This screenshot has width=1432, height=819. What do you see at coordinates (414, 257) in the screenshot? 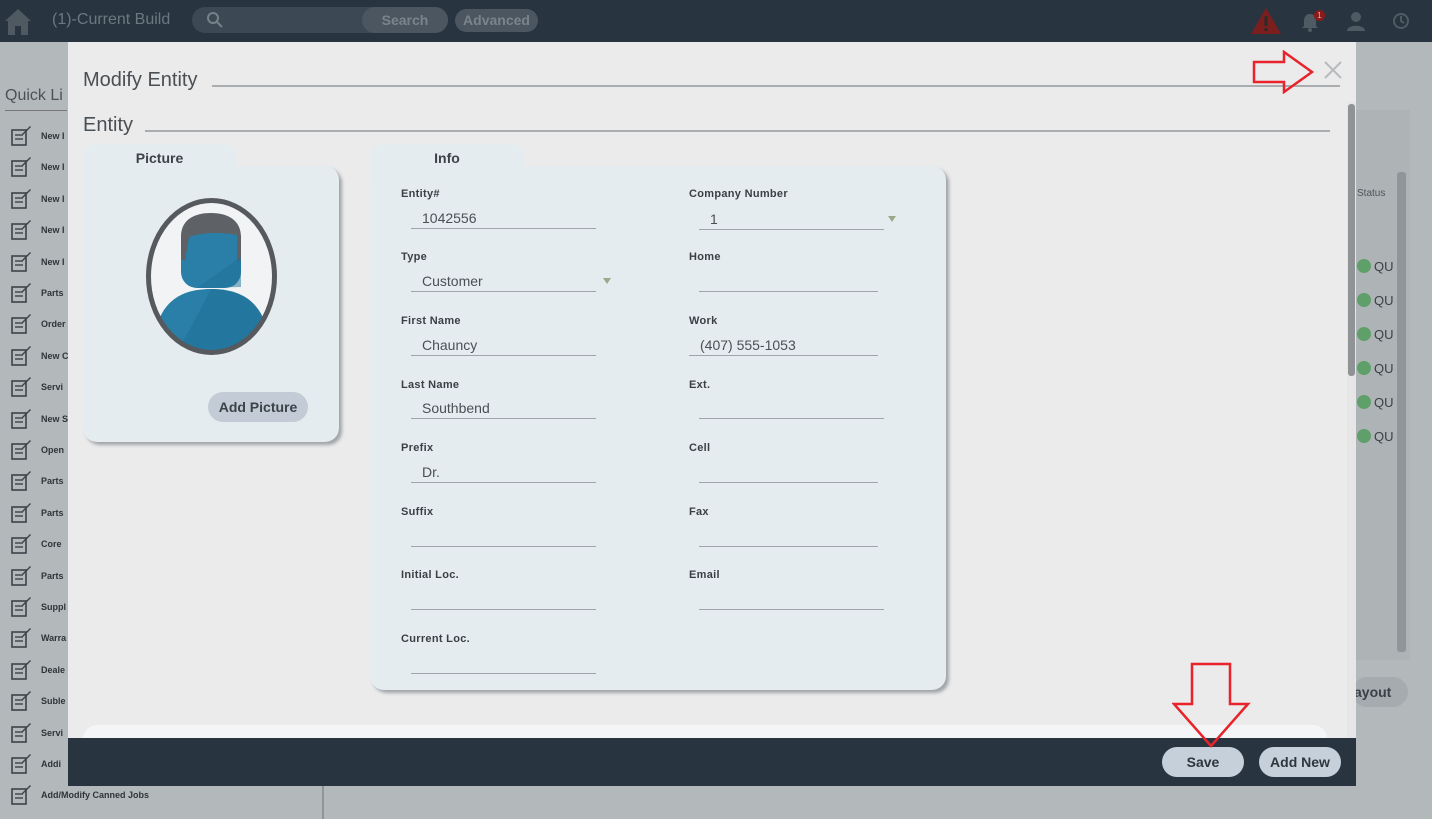
I see `type-label: Type` at bounding box center [414, 257].